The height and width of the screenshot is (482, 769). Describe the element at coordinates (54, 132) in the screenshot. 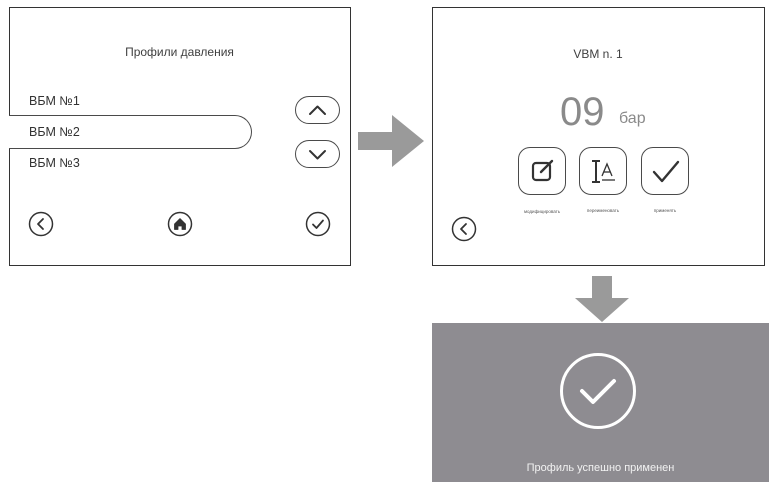

I see `profile-item-2: ВБМ №2` at that location.